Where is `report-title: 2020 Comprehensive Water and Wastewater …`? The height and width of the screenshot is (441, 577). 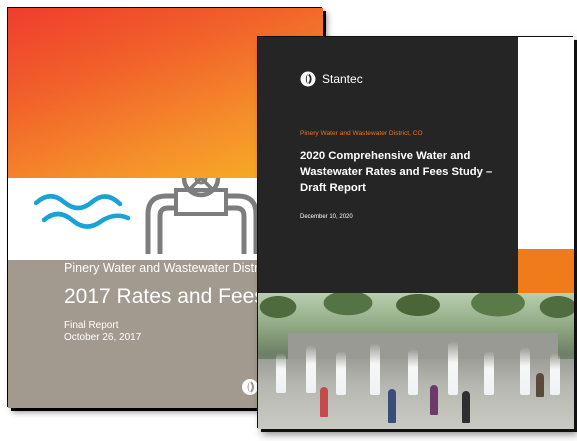
report-title: 2020 Comprehensive Water and Wastewater … is located at coordinates (396, 172).